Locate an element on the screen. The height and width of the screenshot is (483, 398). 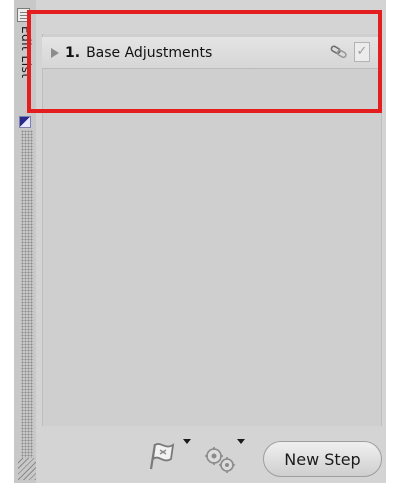
new-step-button: New Step is located at coordinates (322, 459).